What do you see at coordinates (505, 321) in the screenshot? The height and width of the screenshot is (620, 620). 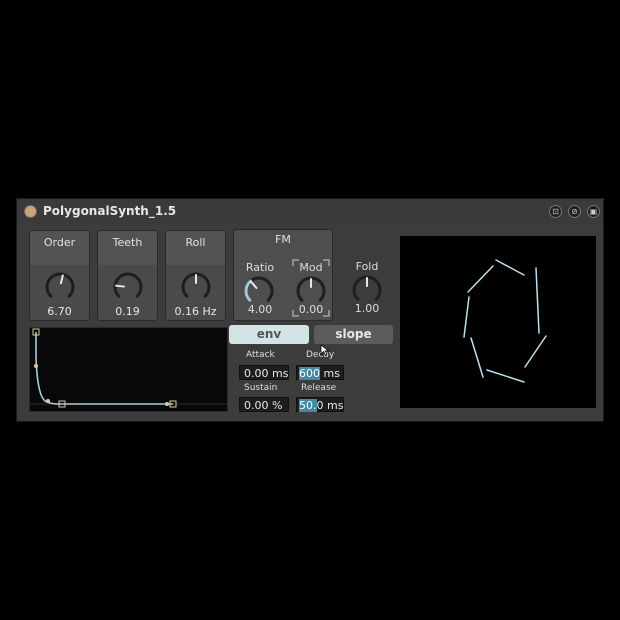 I see `polygon-shape` at bounding box center [505, 321].